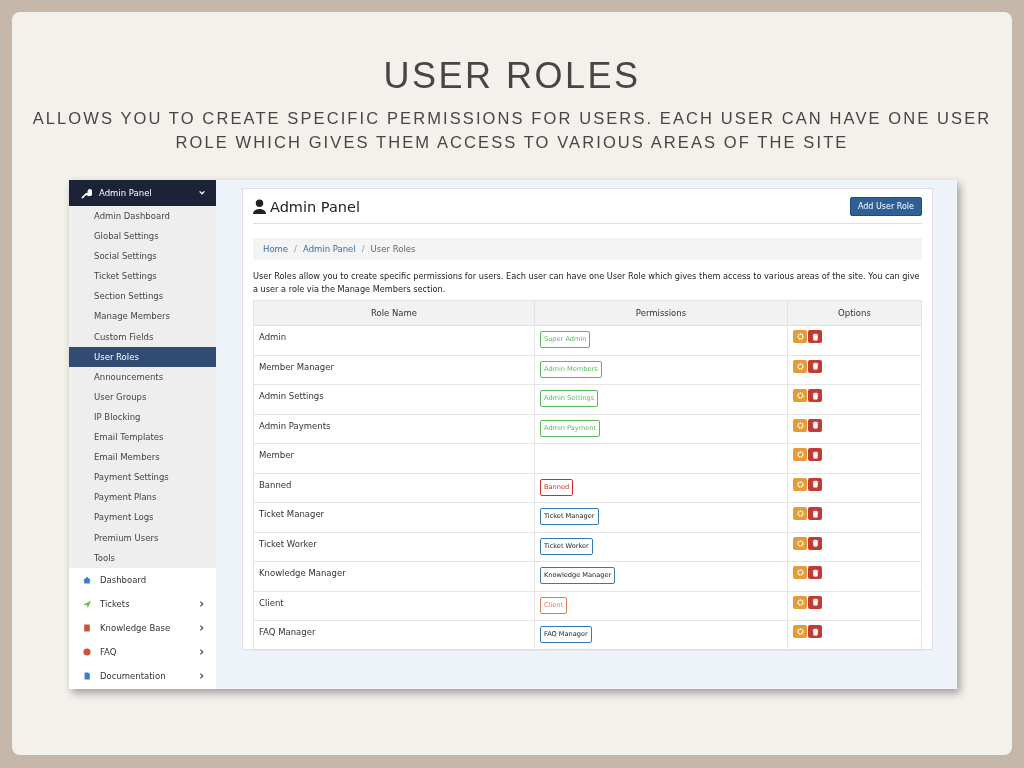 This screenshot has width=1024, height=768. Describe the element at coordinates (87, 651) in the screenshot. I see `info-icon` at that location.